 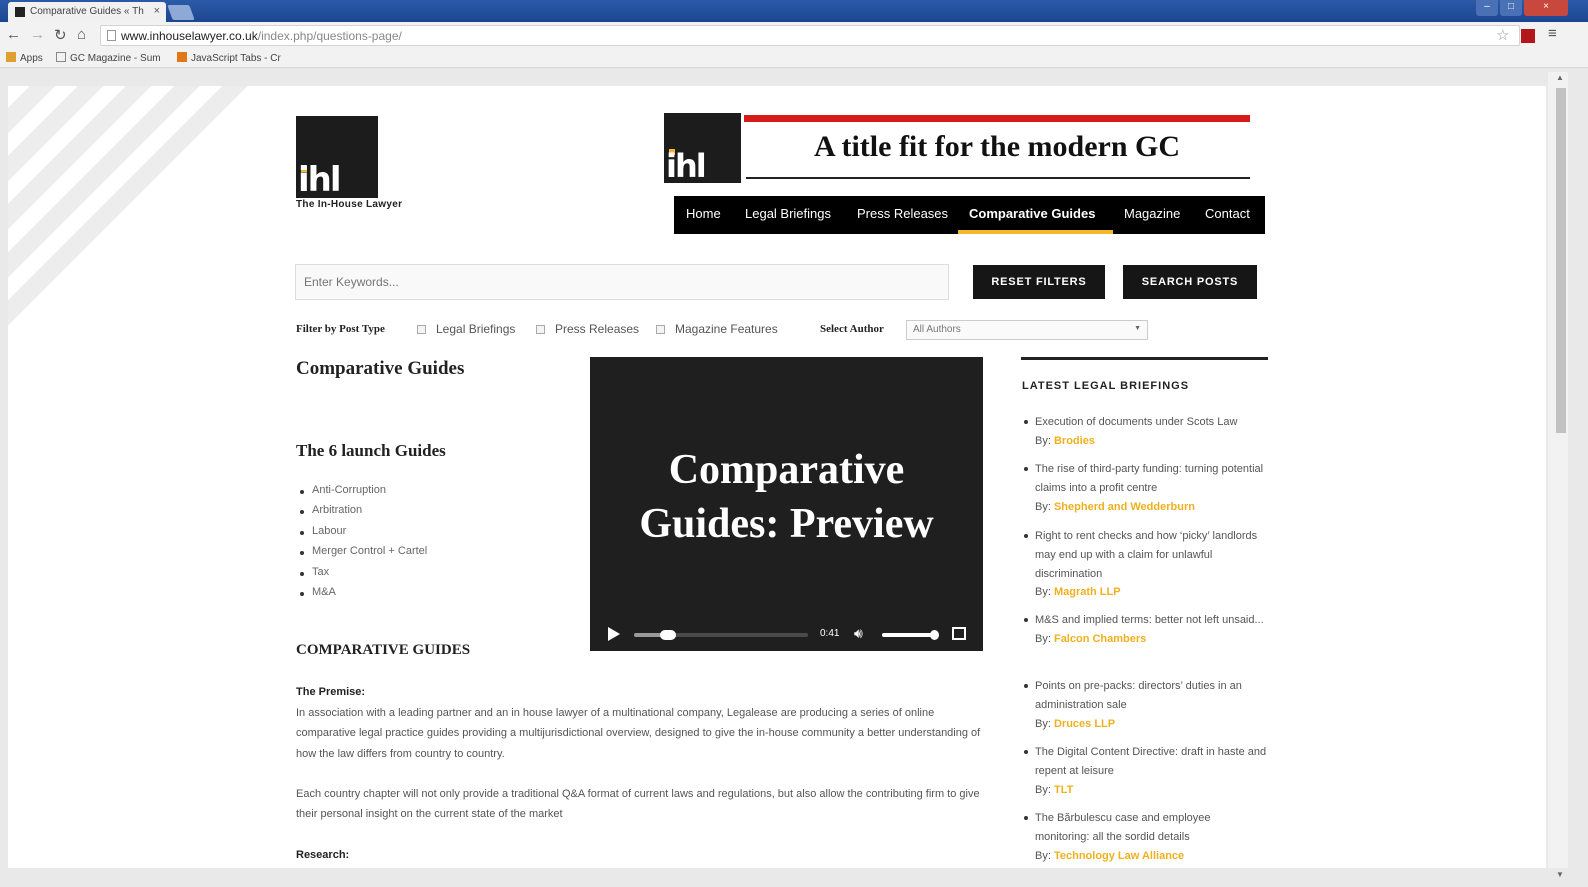 What do you see at coordinates (236, 58) in the screenshot?
I see `bookmark-label: JavaScript Tabs - Cr` at bounding box center [236, 58].